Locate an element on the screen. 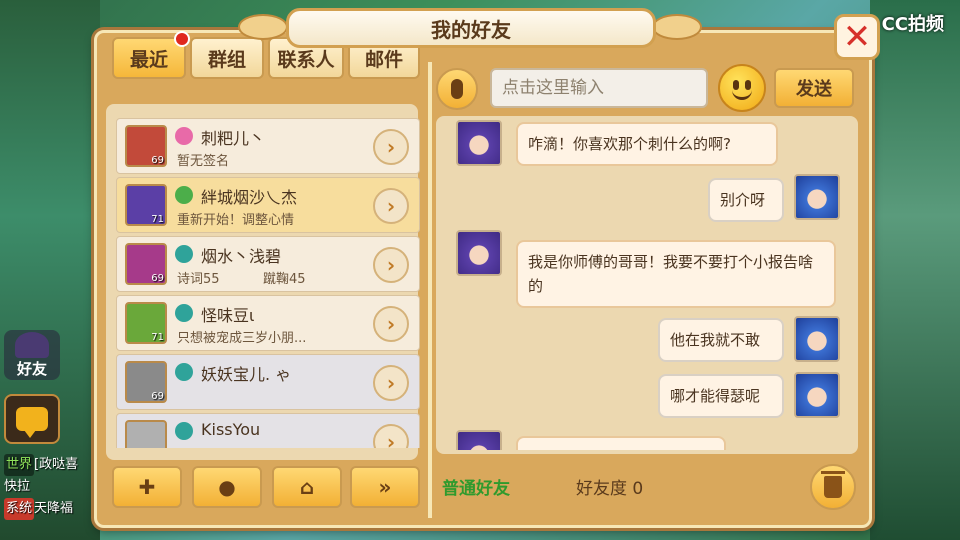  friend-name: 怪味豆ι is located at coordinates (228, 315).